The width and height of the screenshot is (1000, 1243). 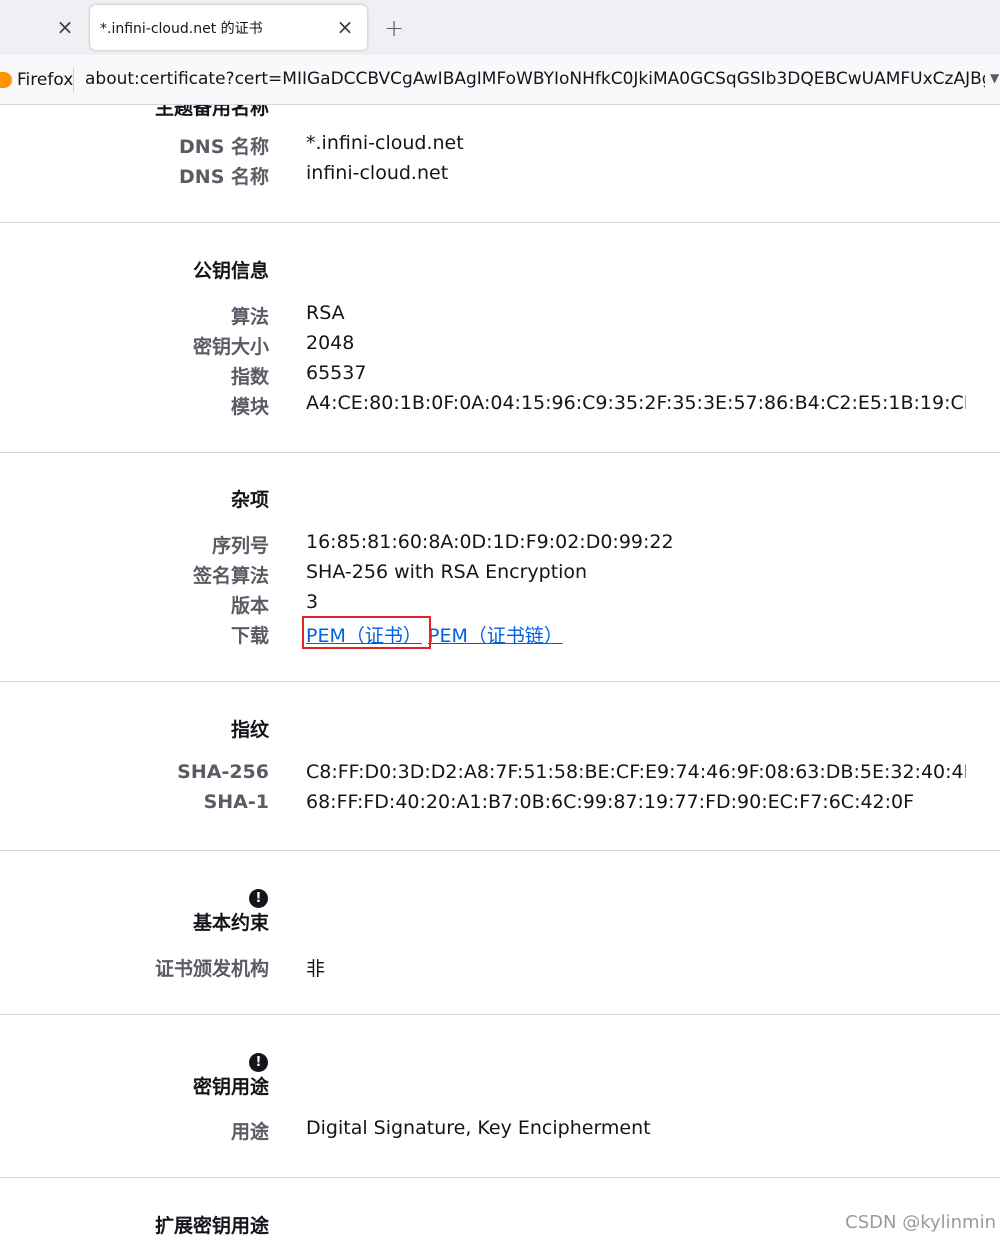 I want to click on tab-title: *.infini-cloud.net 的证书, so click(x=181, y=29).